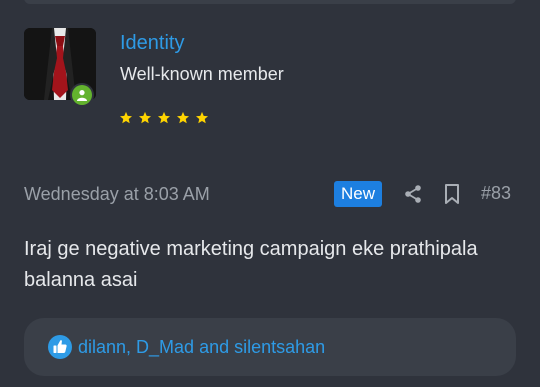  Describe the element at coordinates (60, 67) in the screenshot. I see `user-avatar-container` at that location.